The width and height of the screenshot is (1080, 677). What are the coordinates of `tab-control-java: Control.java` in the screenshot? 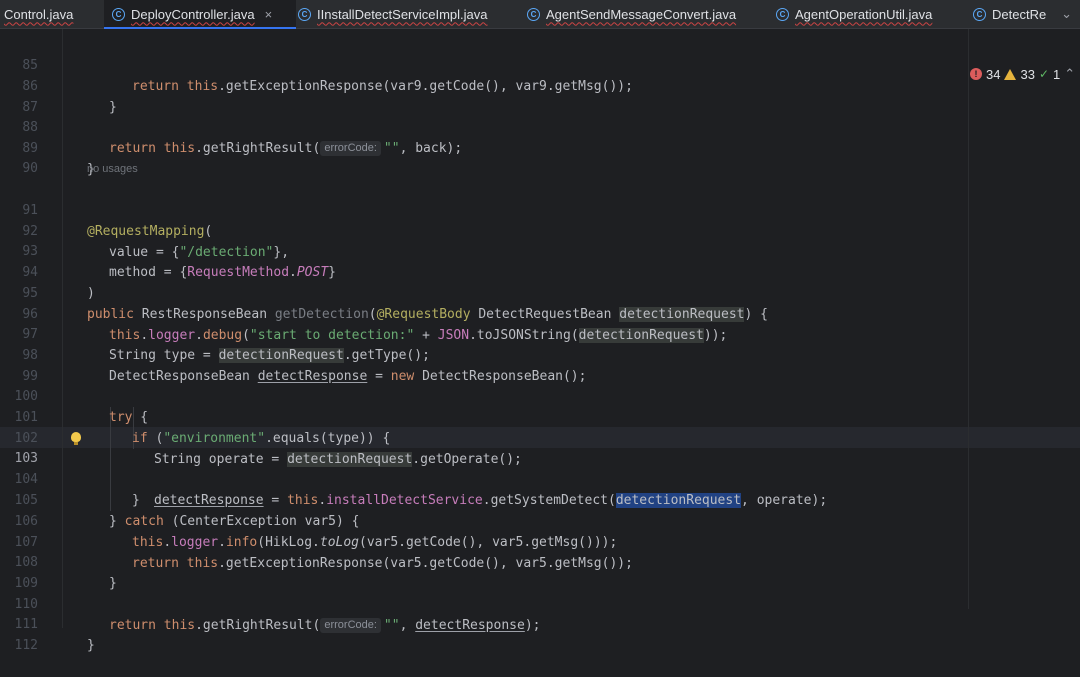 It's located at (38, 14).